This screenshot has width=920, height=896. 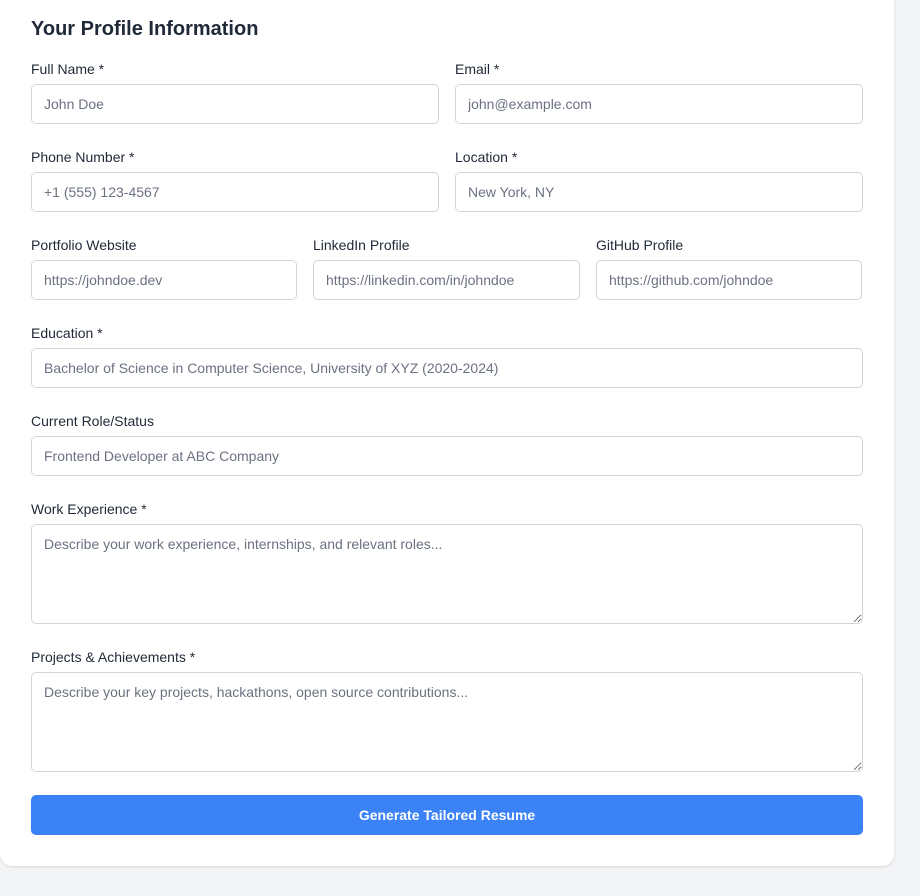 I want to click on location-label: Location *, so click(x=486, y=157).